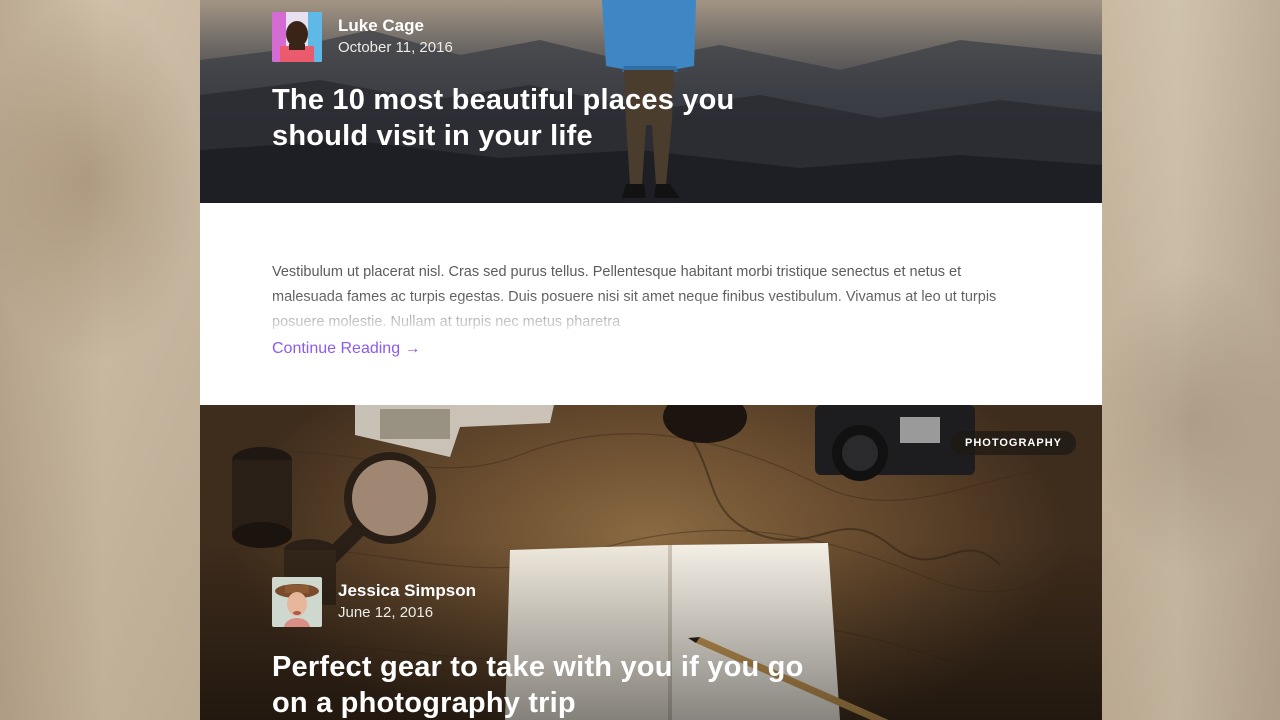  What do you see at coordinates (346, 349) in the screenshot?
I see `continue-reading-link: Continue Reading →` at bounding box center [346, 349].